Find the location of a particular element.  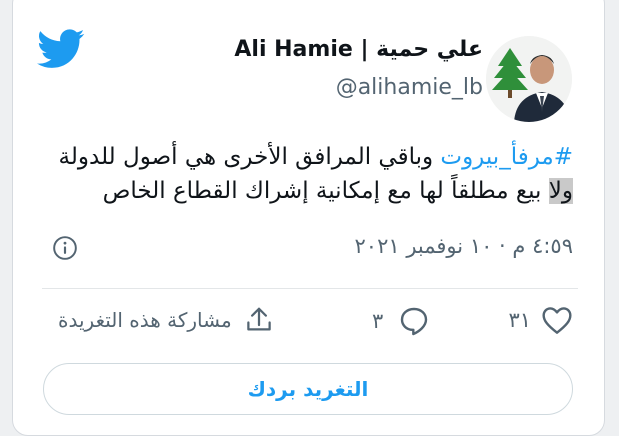

reply-count: ٣ is located at coordinates (378, 321).